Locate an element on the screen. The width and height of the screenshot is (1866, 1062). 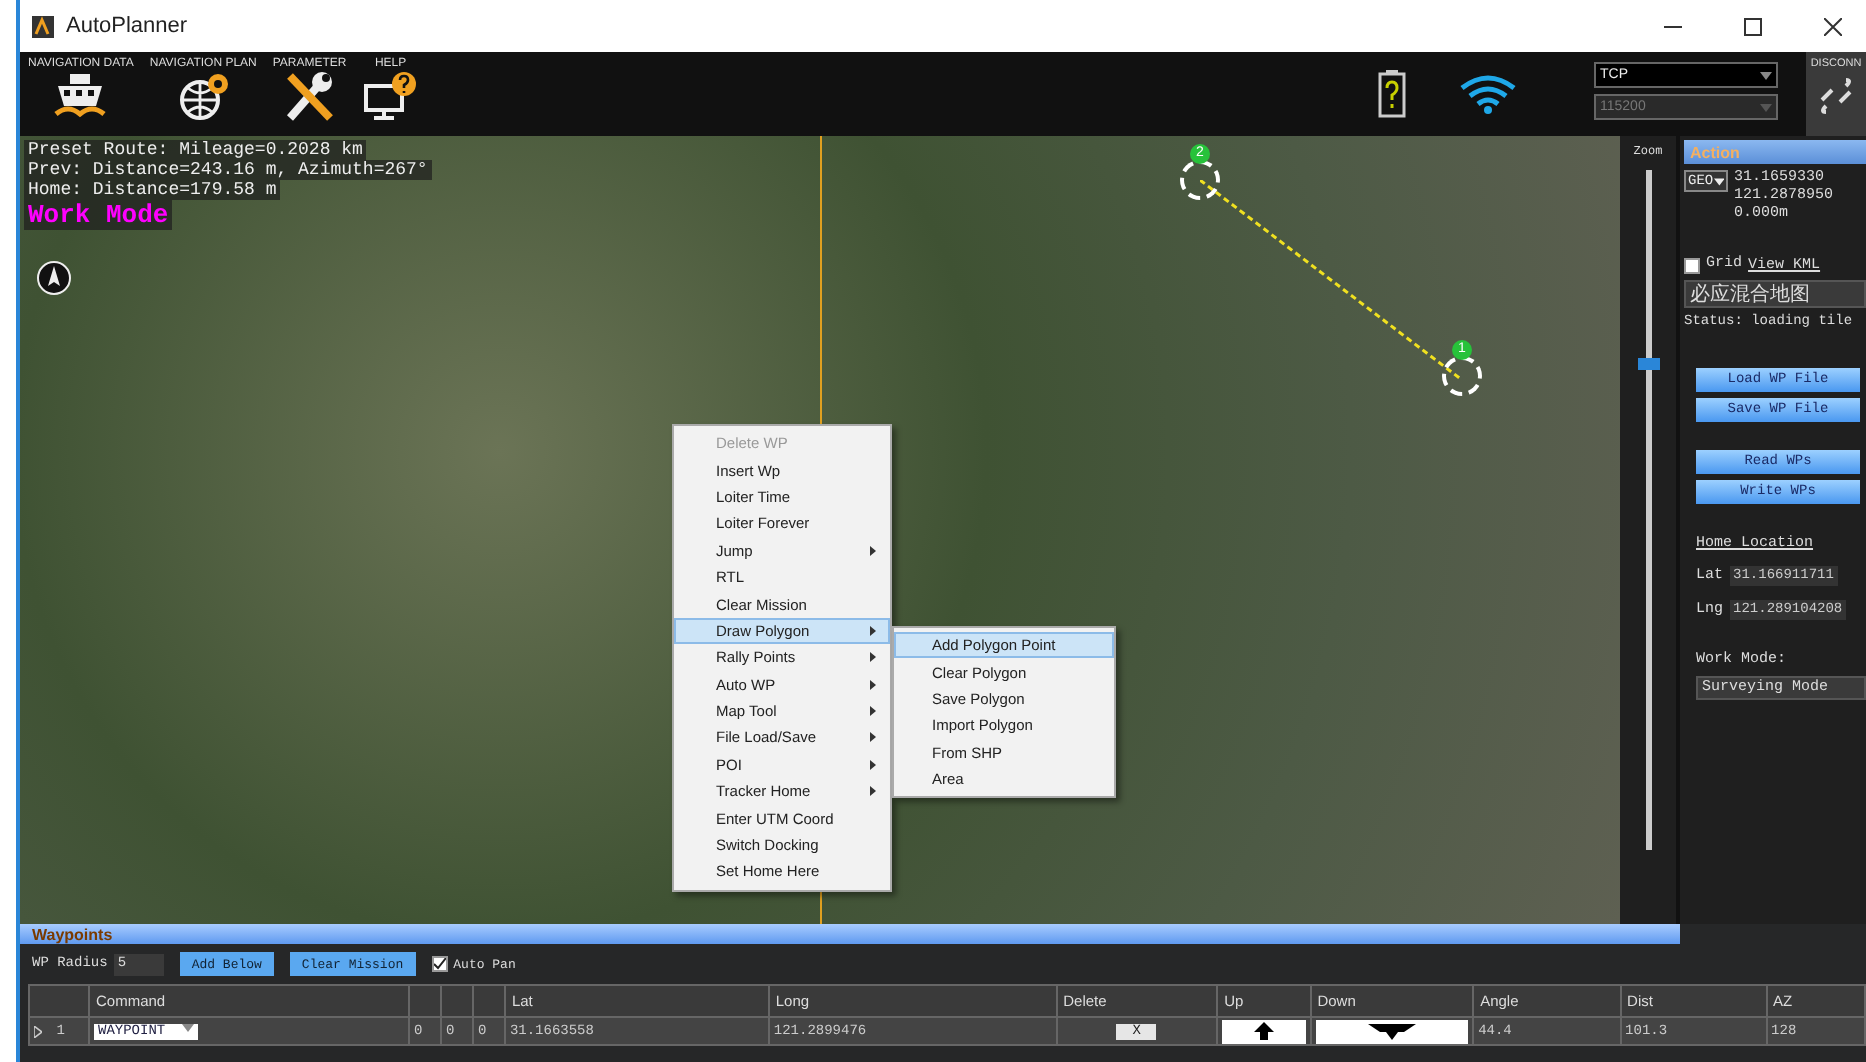
minimize-icon is located at coordinates (1672, 26).